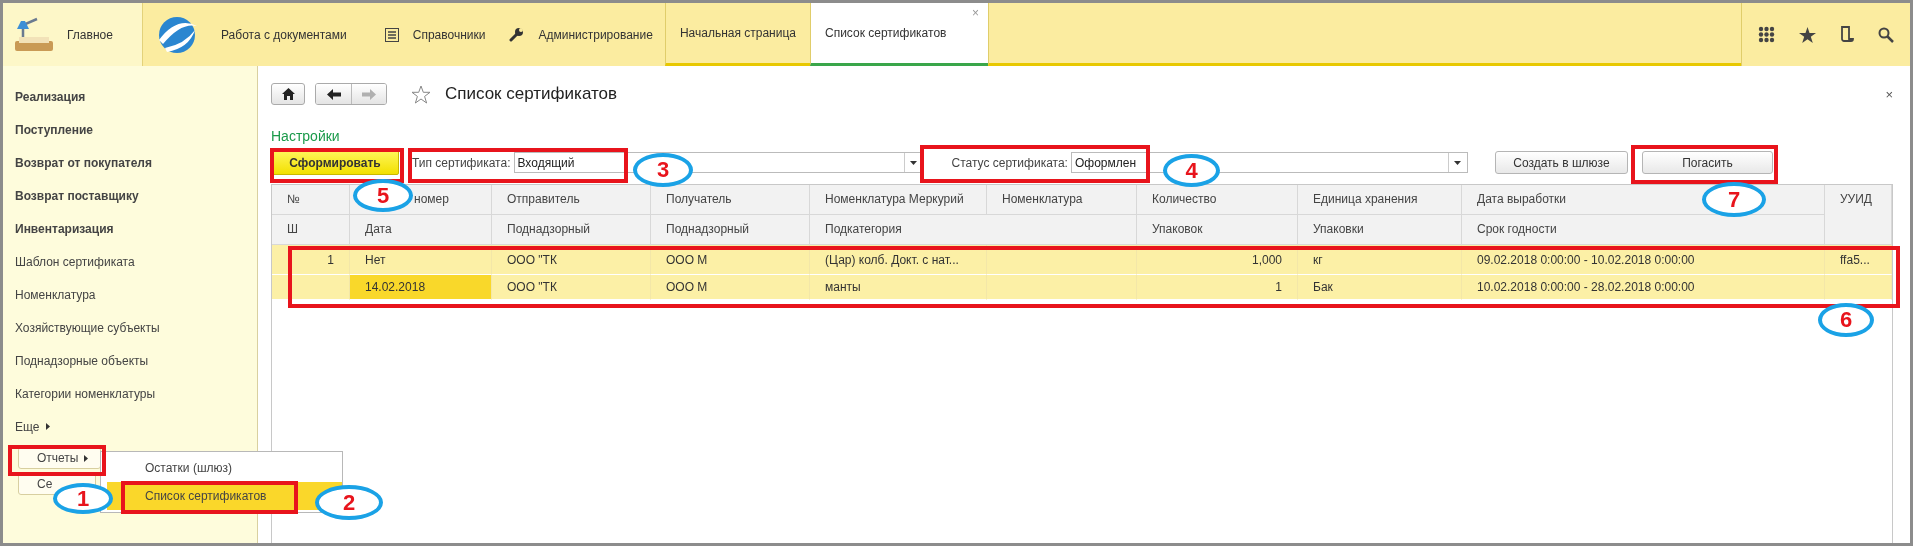 The image size is (1913, 546). What do you see at coordinates (1643, 287) in the screenshot?
I see `table-cell: 10.02.2018 0:00:00 - 28.02.2018 0:00:00` at bounding box center [1643, 287].